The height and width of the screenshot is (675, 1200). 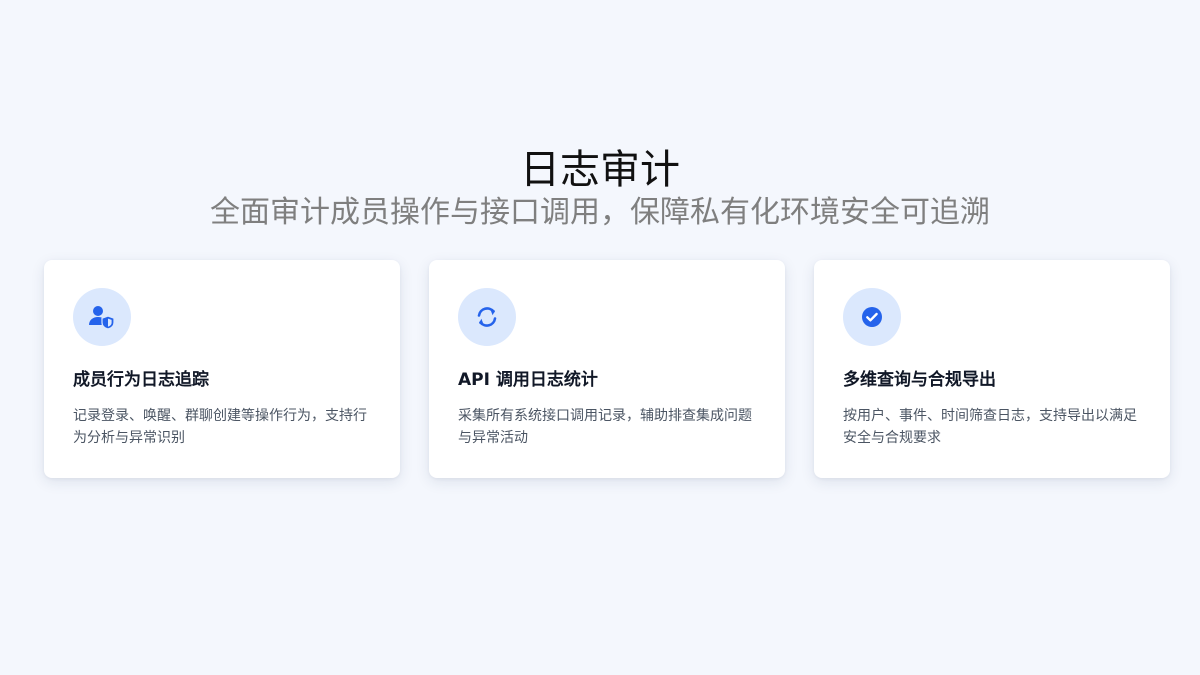 What do you see at coordinates (600, 170) in the screenshot?
I see `page-title: 日志审计` at bounding box center [600, 170].